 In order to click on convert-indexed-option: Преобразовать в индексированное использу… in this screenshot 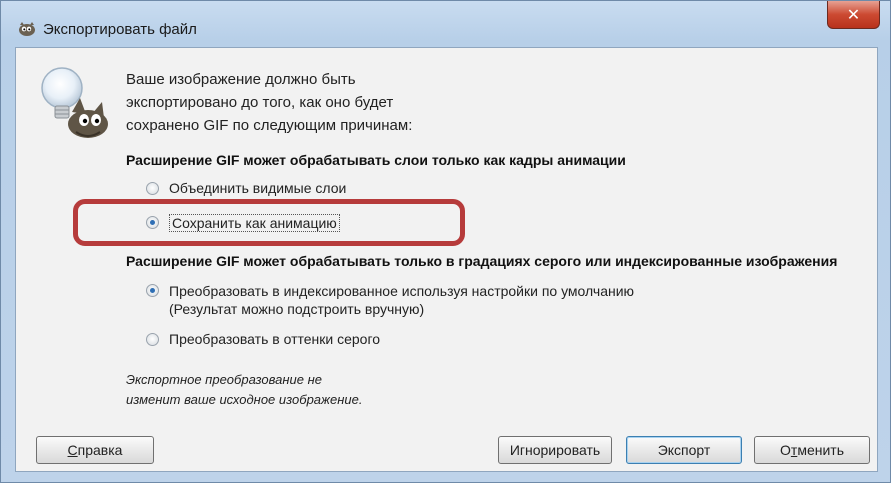, I will do `click(390, 300)`.